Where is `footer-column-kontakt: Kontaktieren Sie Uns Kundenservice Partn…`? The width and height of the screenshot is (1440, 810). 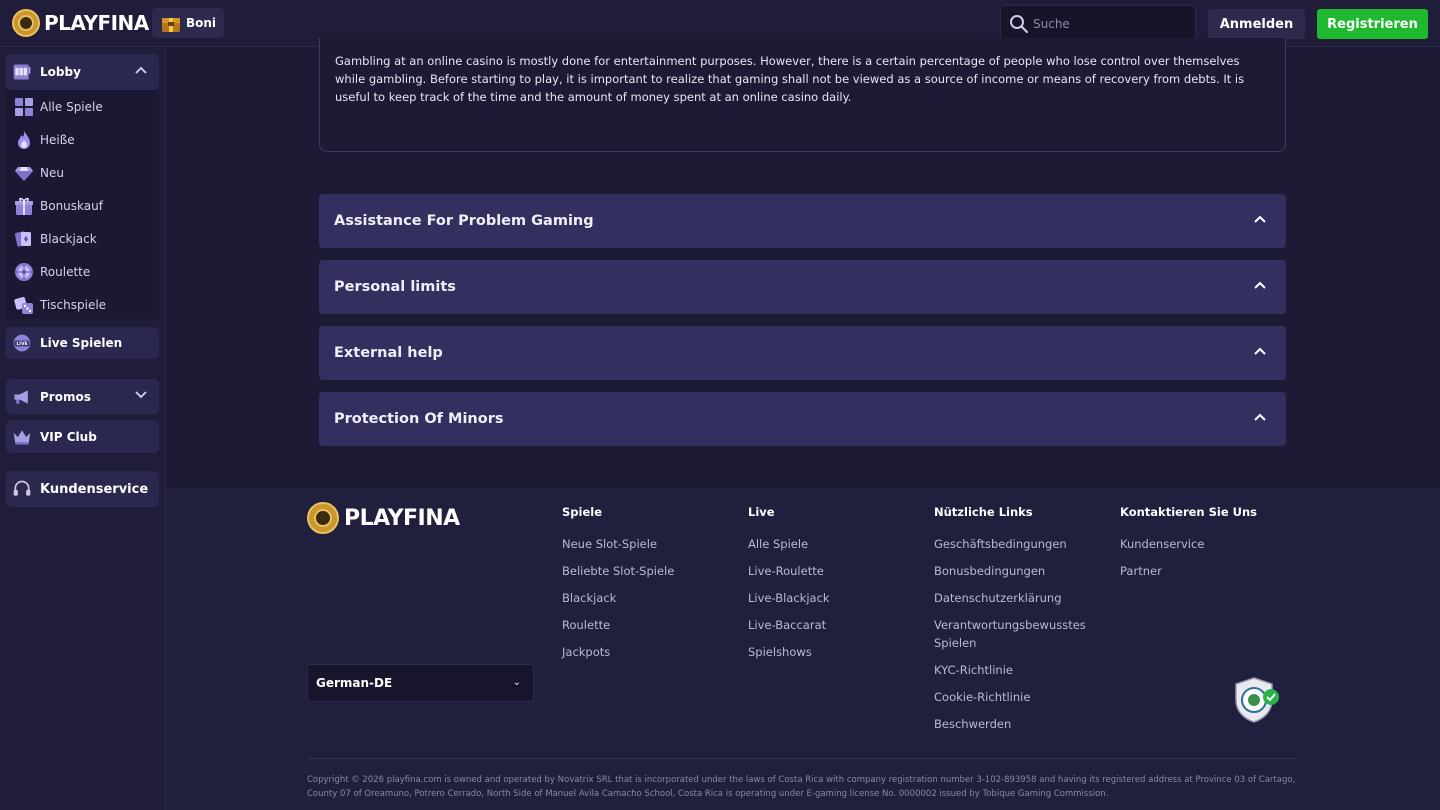
footer-column-kontakt: Kontaktieren Sie Uns Kundenservice Partn… is located at coordinates (1207, 546).